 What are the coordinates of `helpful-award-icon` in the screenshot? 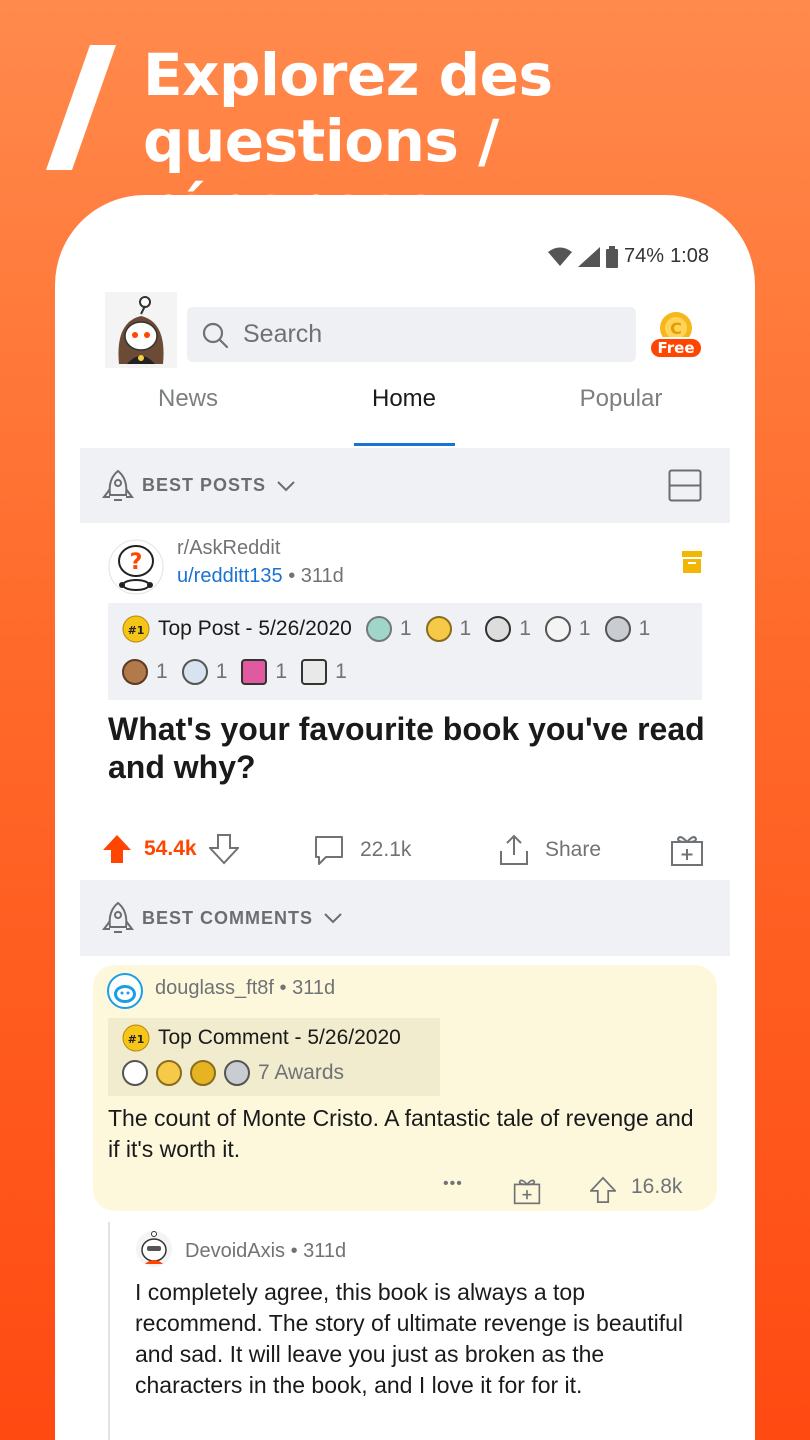 It's located at (194, 672).